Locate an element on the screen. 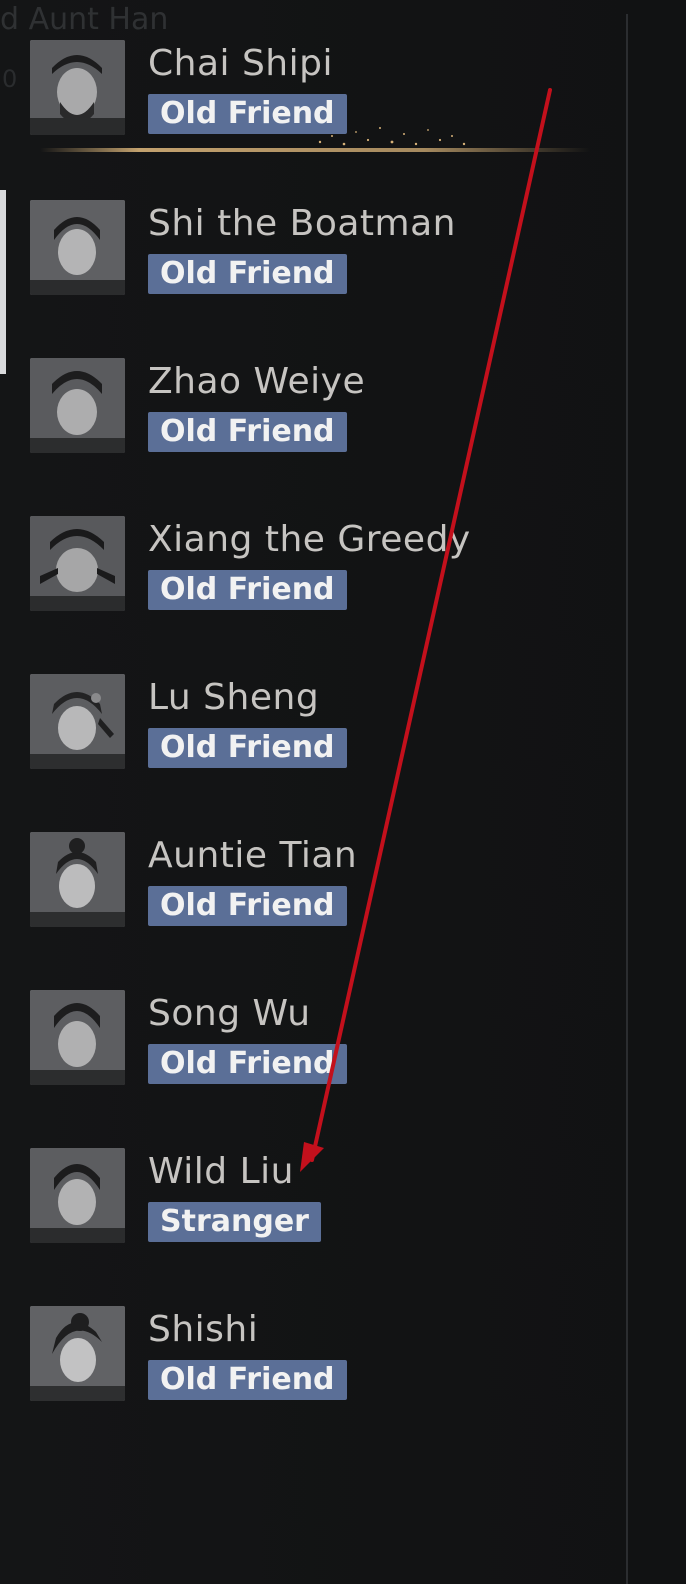  portrait-song-wu is located at coordinates (77, 1037).